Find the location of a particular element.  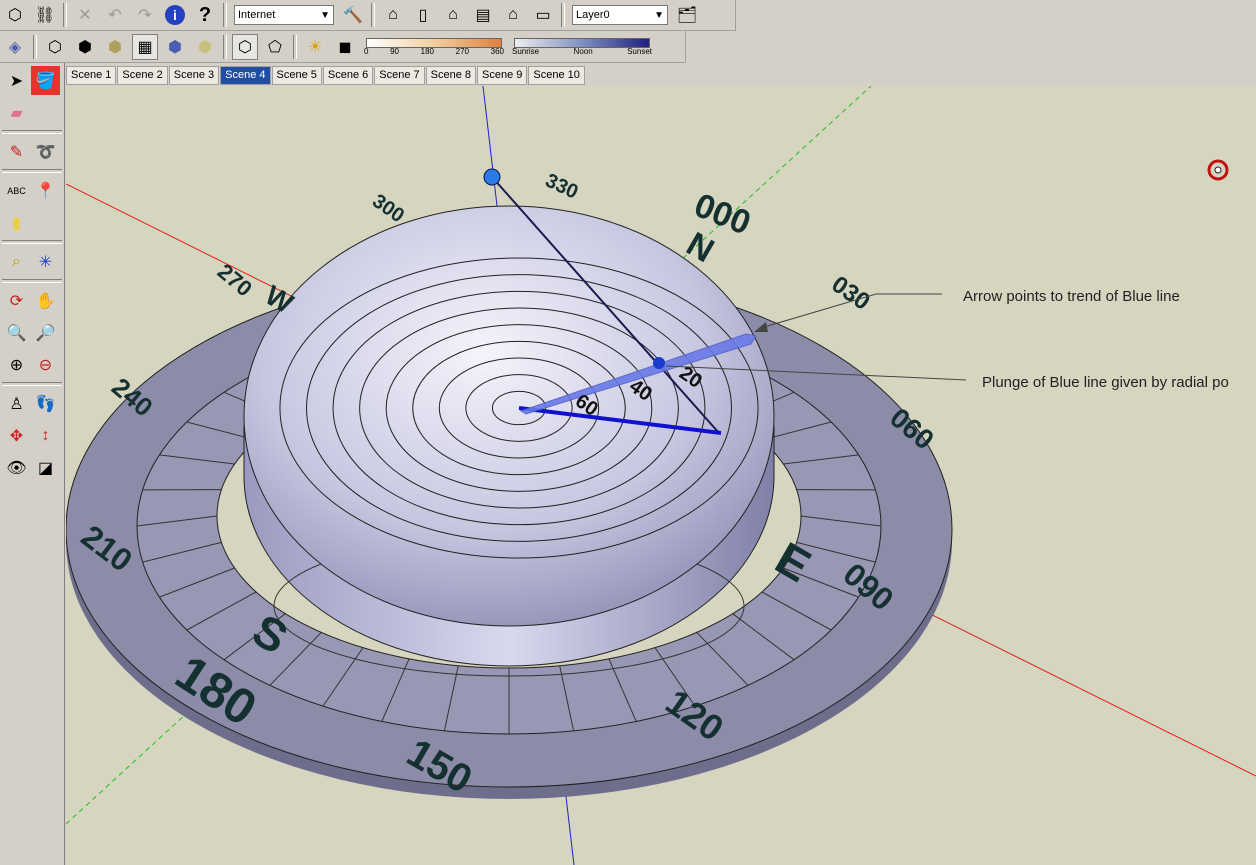

house-top-icon: ⌂ is located at coordinates (513, 15).